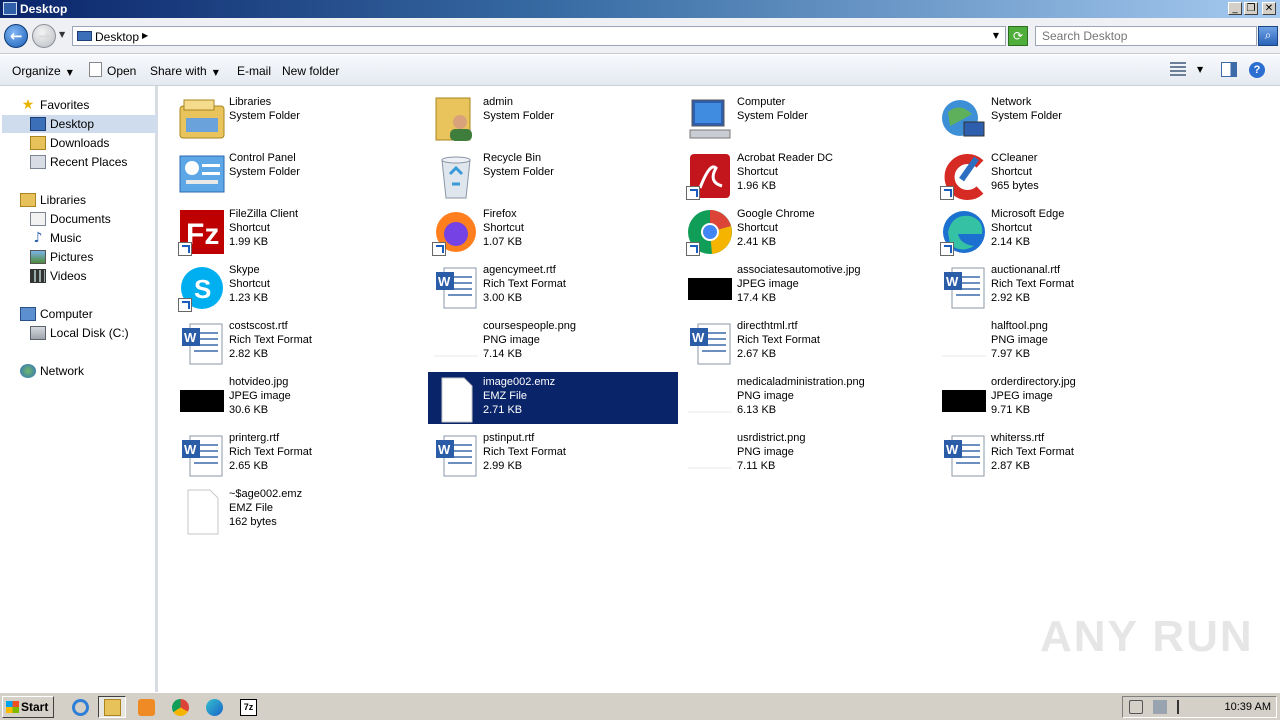 The width and height of the screenshot is (1280, 720). Describe the element at coordinates (214, 707) in the screenshot. I see `taskbar-edge` at that location.